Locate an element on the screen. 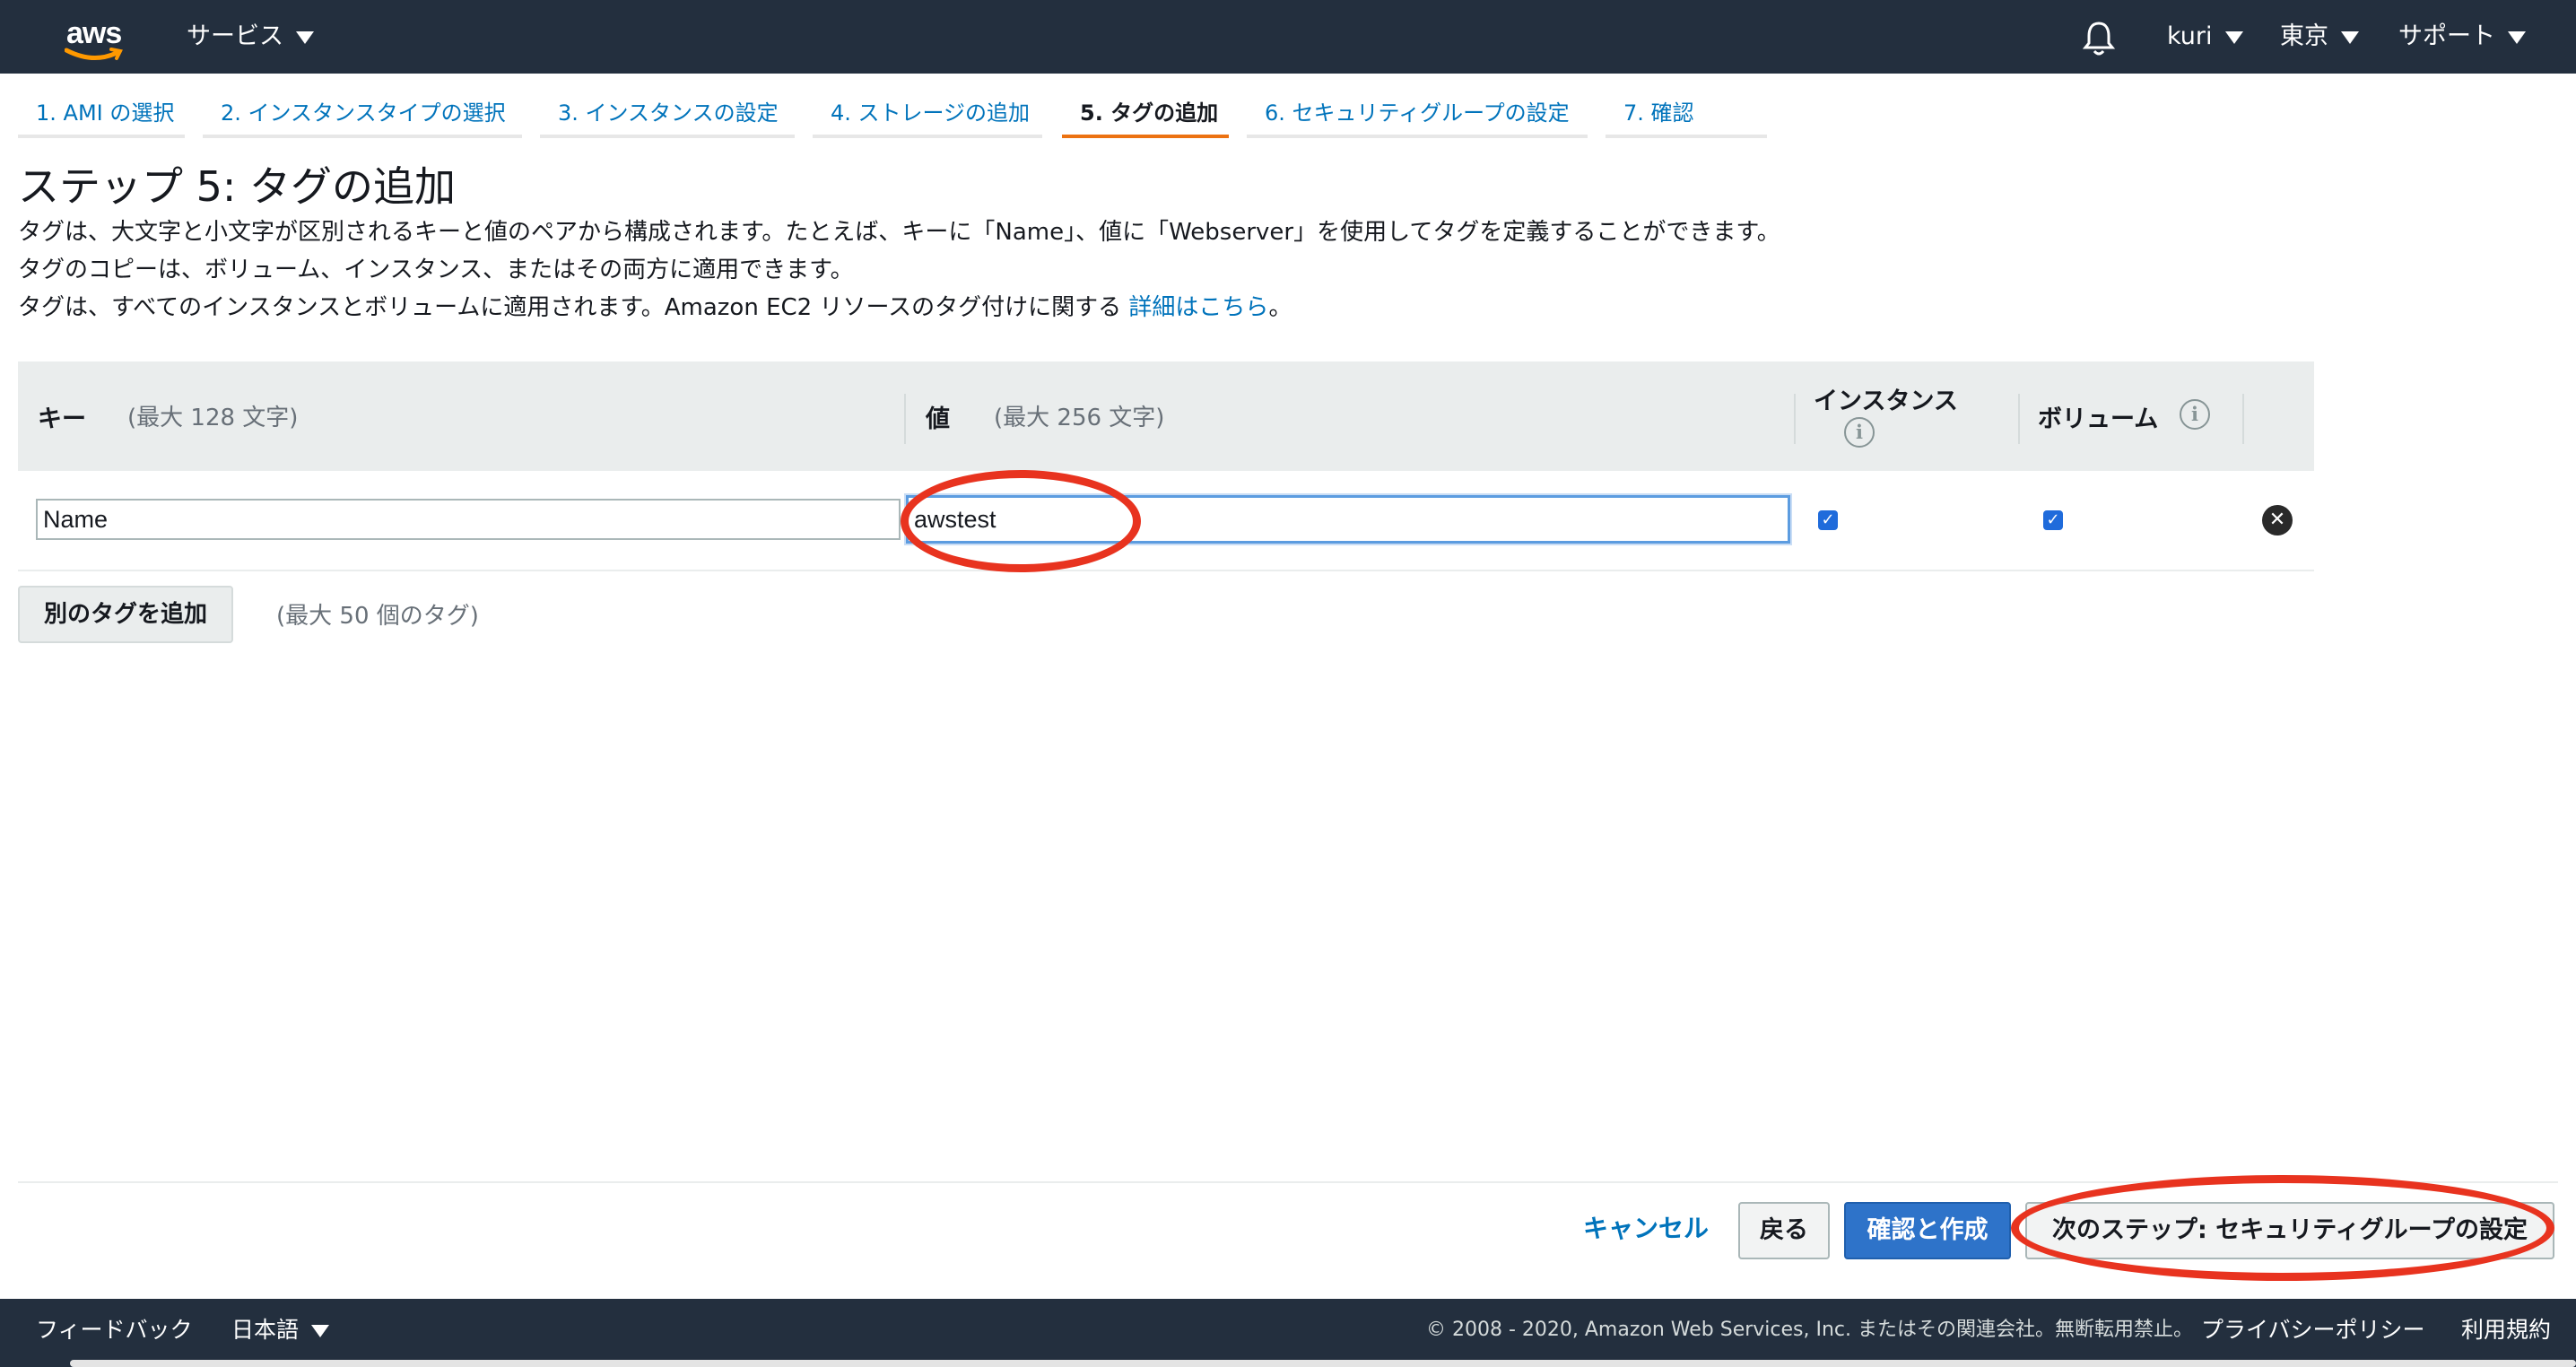 This screenshot has height=1367, width=2576. tab-step-3-label: 3. インスタンスの設定 is located at coordinates (668, 113).